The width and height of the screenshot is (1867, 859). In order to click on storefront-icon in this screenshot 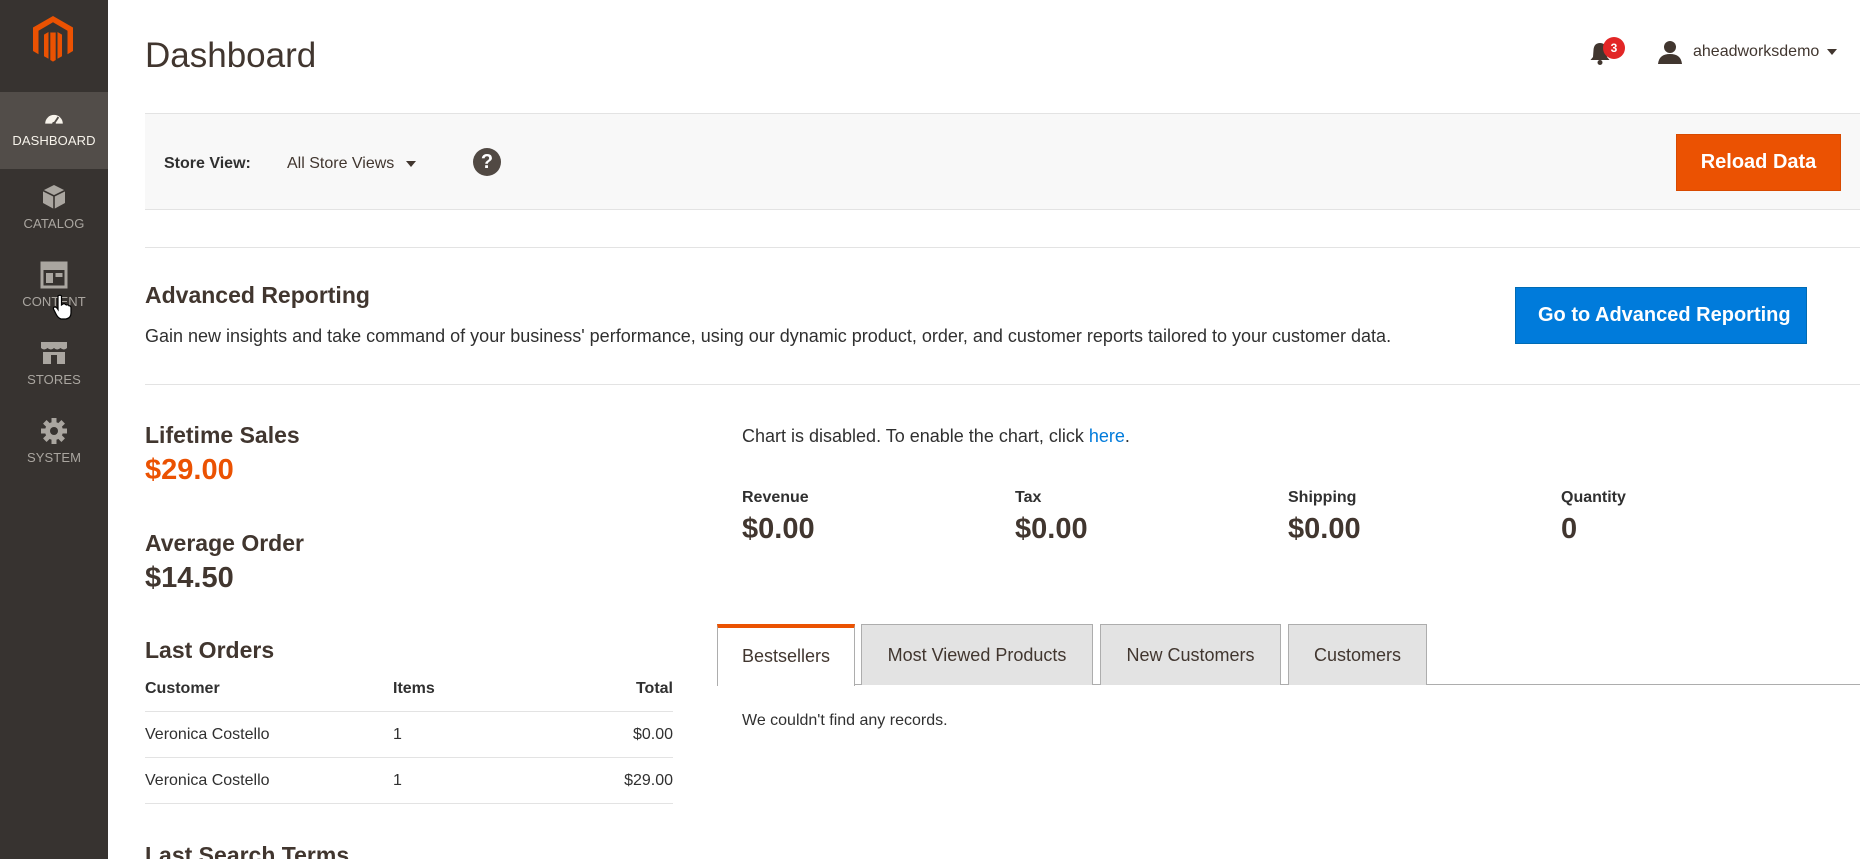, I will do `click(54, 353)`.